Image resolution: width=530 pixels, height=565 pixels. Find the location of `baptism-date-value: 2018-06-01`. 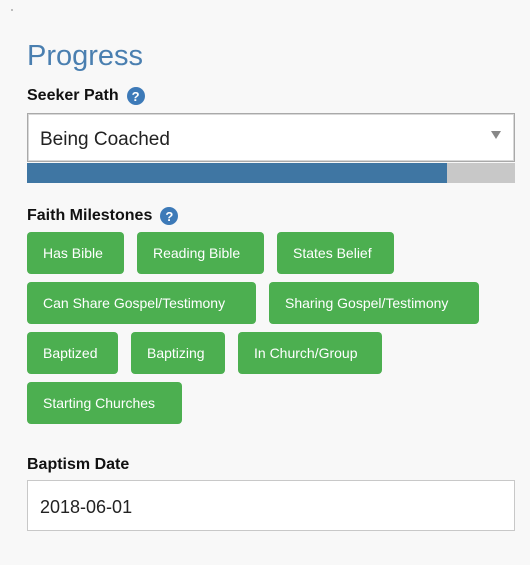

baptism-date-value: 2018-06-01 is located at coordinates (86, 507).